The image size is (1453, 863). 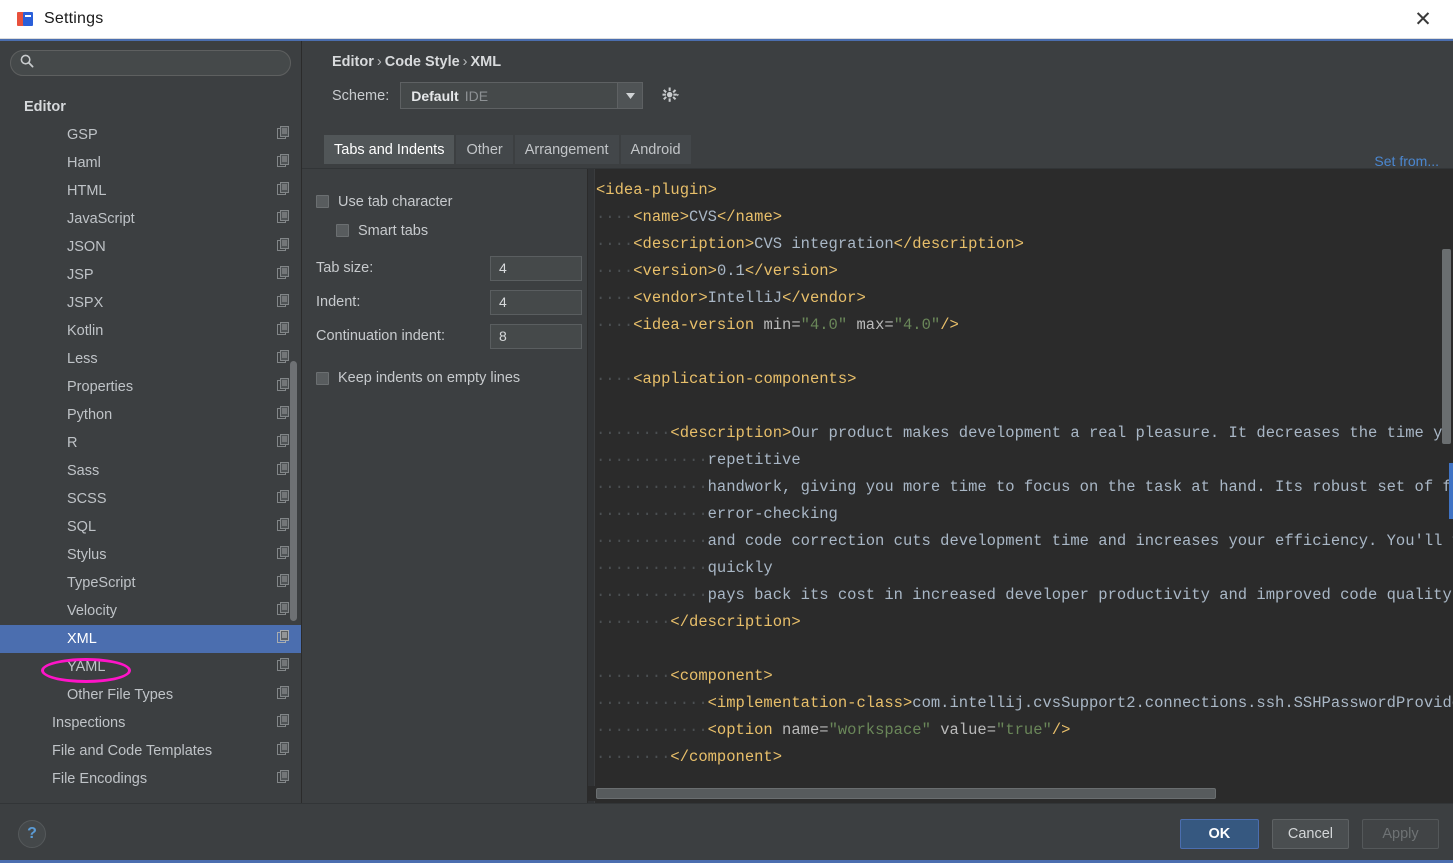 What do you see at coordinates (353, 62) in the screenshot?
I see `breadcrumb-editor: Editor` at bounding box center [353, 62].